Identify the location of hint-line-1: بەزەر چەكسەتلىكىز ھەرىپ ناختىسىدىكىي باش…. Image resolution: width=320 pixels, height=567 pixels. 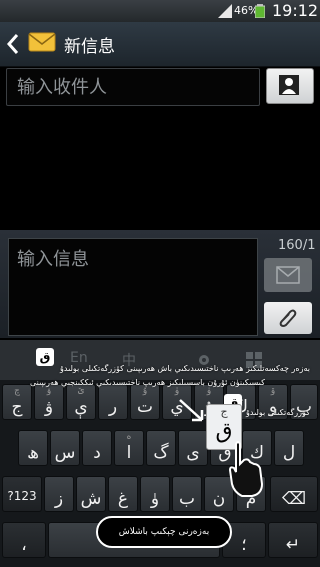
(185, 368).